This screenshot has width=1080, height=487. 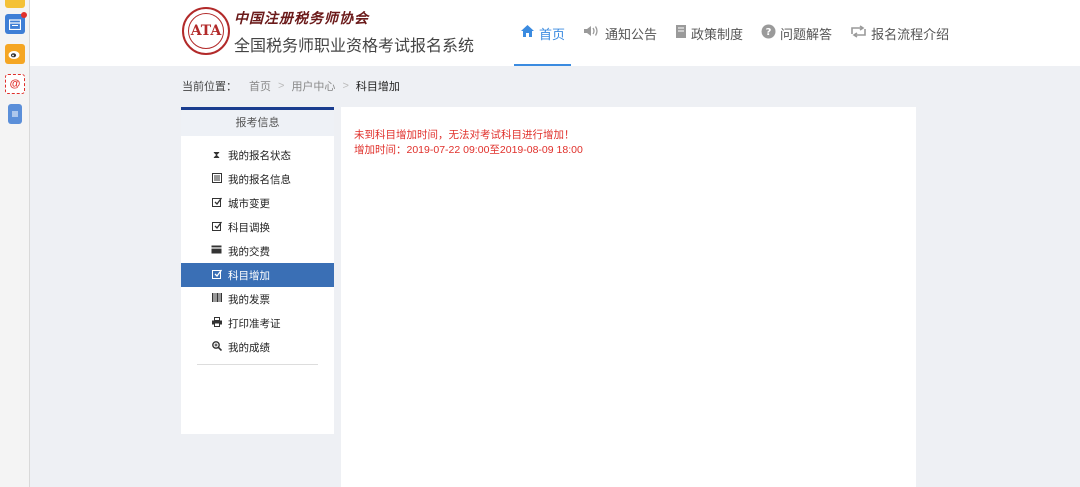 What do you see at coordinates (354, 46) in the screenshot?
I see `system-name: 全国税务师职业资格考试报名系统` at bounding box center [354, 46].